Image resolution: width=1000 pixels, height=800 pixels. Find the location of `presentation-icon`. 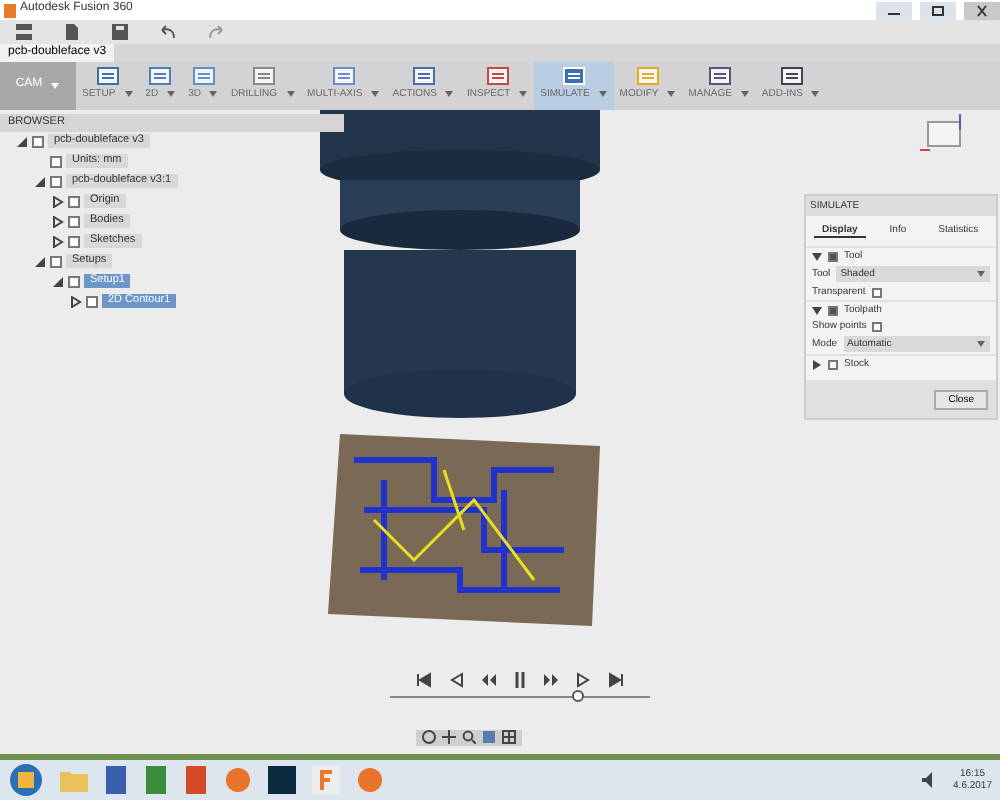

presentation-icon is located at coordinates (196, 780).